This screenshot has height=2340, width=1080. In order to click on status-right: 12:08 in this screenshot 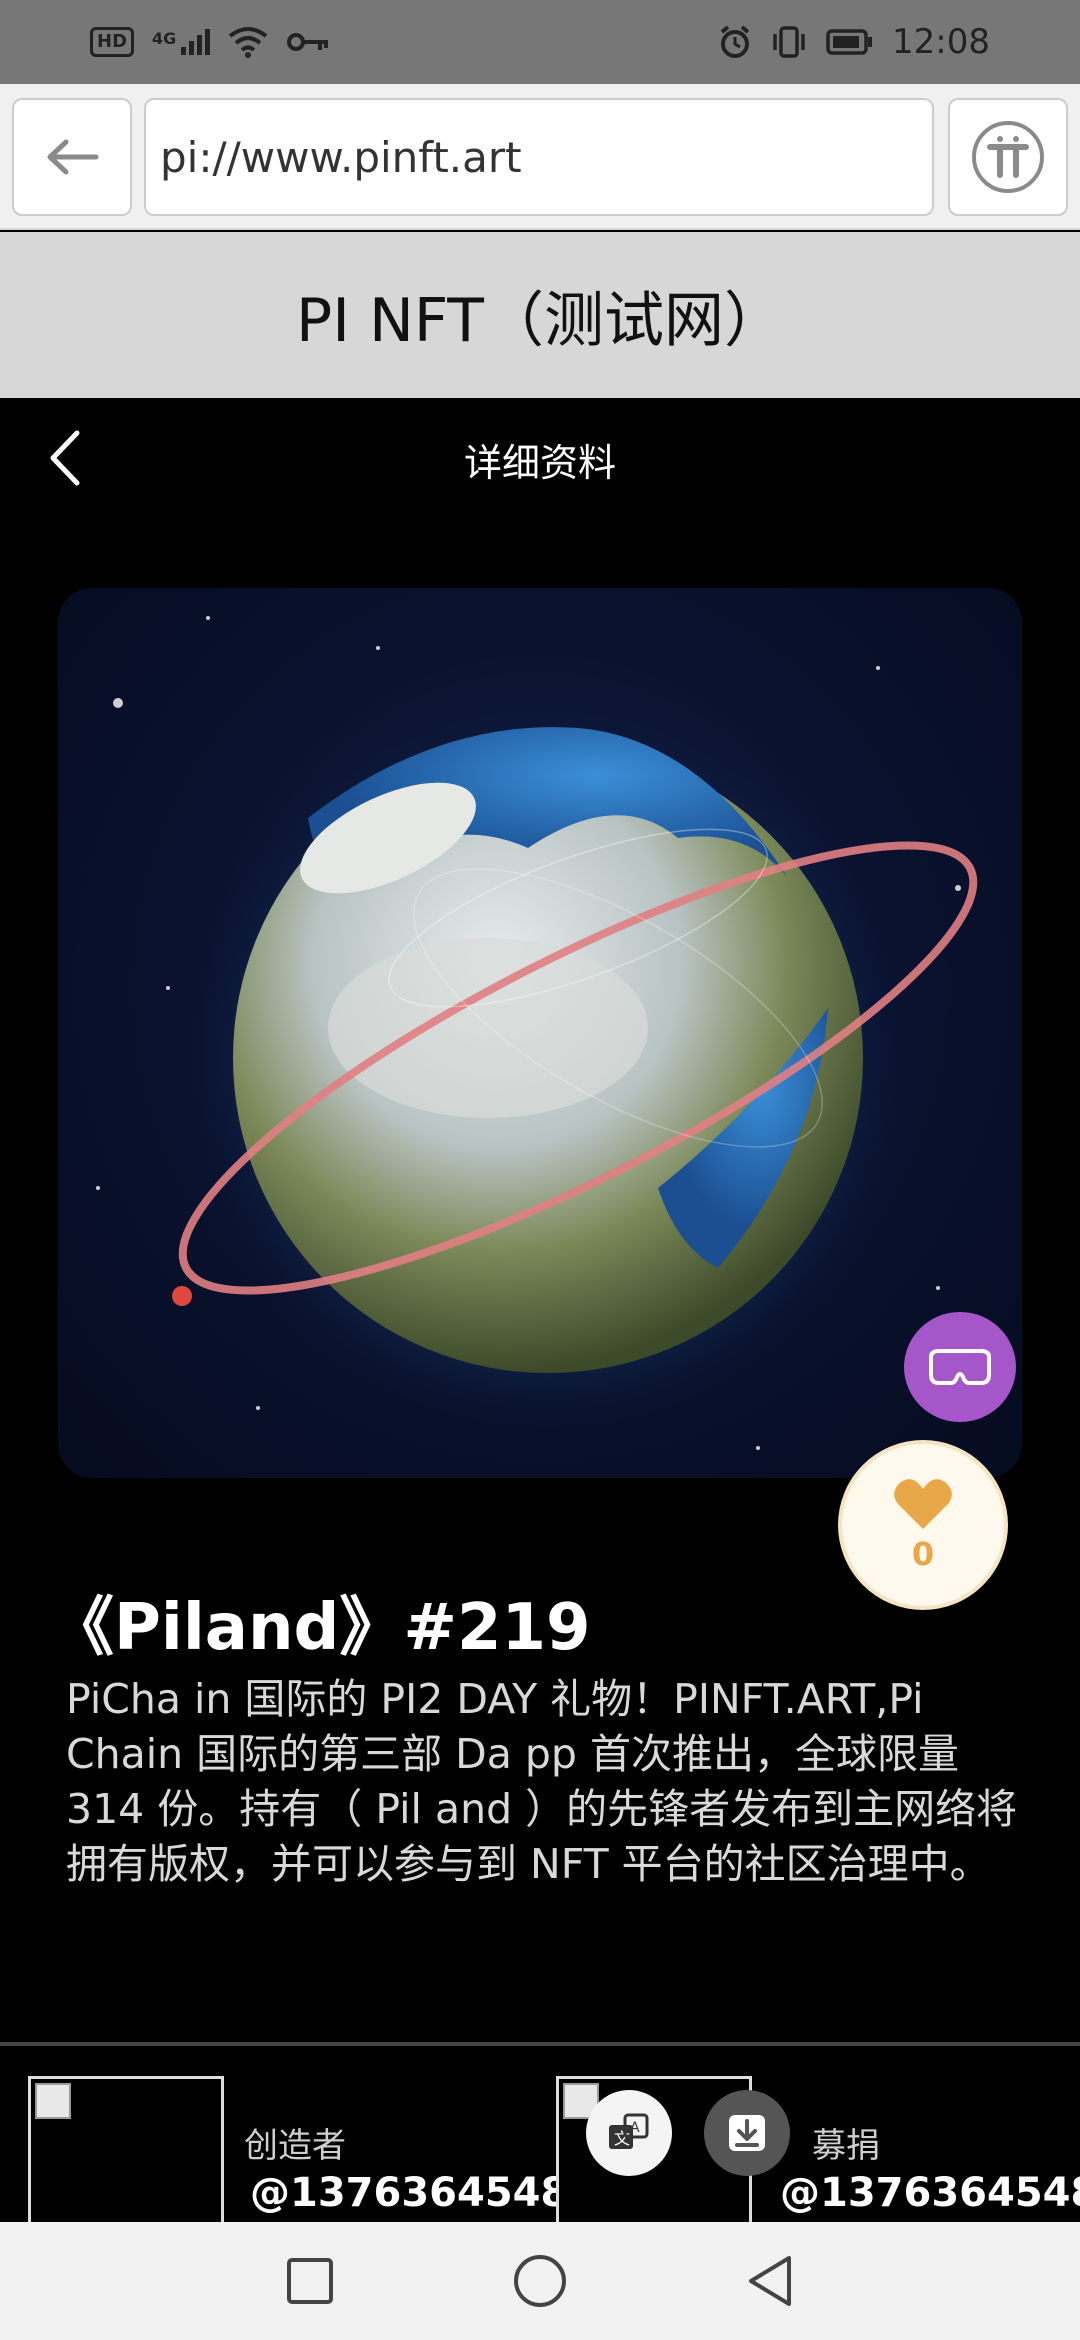, I will do `click(854, 42)`.